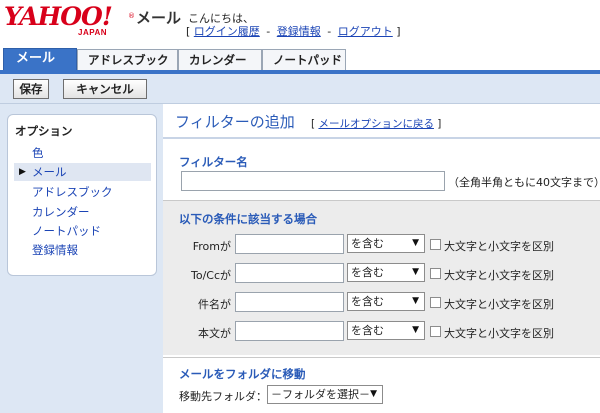  What do you see at coordinates (69, 23) in the screenshot?
I see `yahoo-japan-logo: YAHOO! ® JAPAN` at bounding box center [69, 23].